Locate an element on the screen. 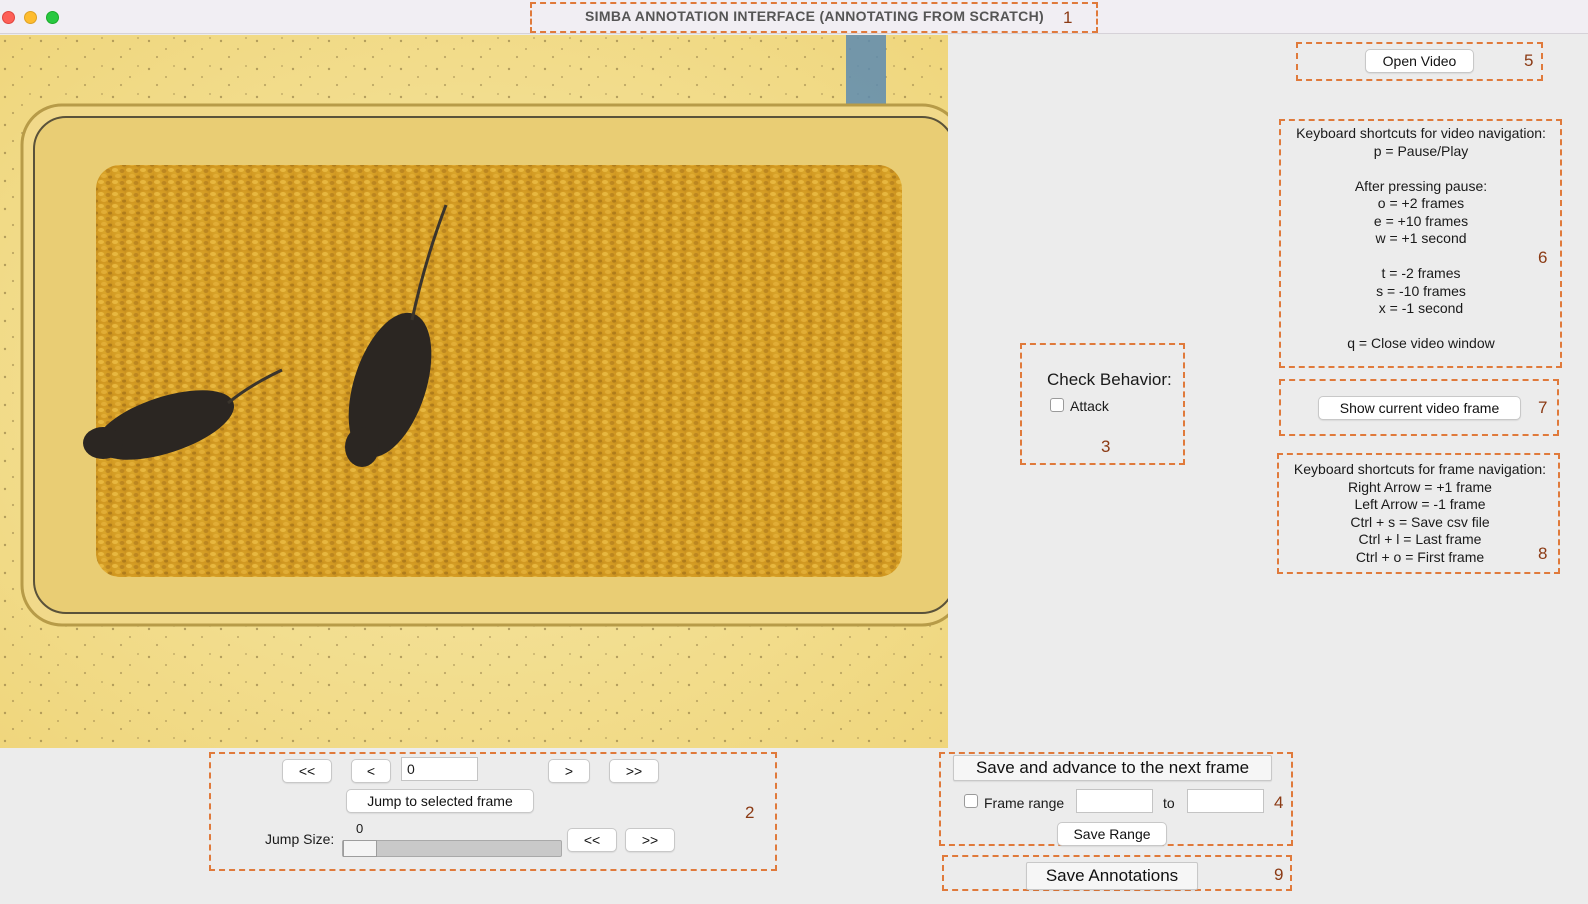  next-frame-button: > is located at coordinates (569, 771).